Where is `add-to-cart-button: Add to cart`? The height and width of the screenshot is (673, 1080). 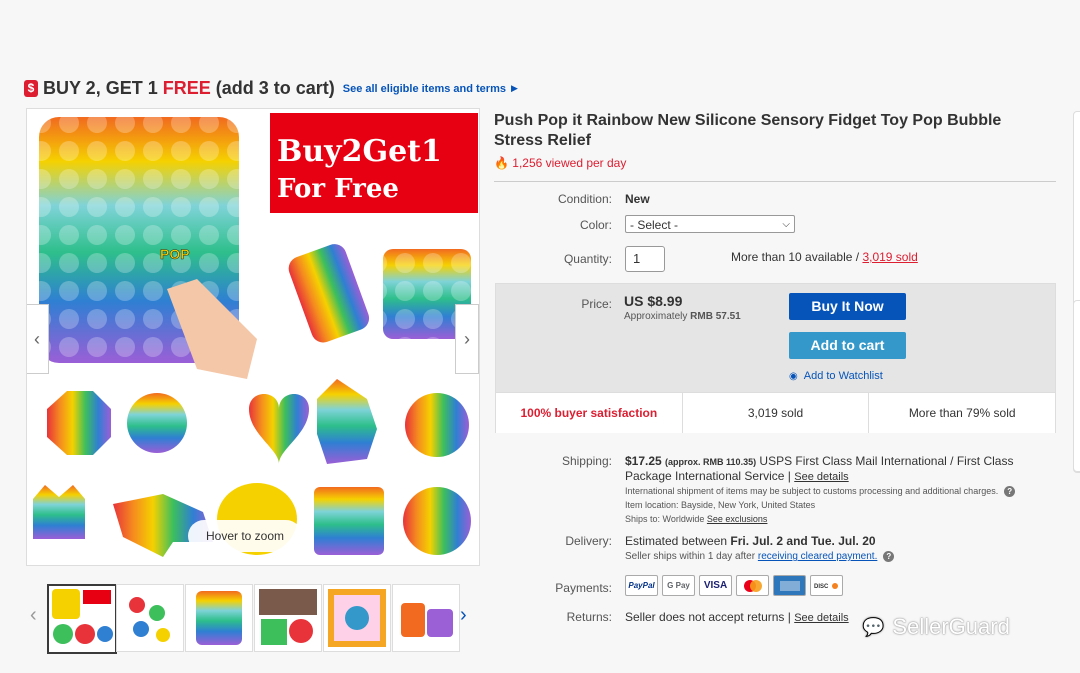 add-to-cart-button: Add to cart is located at coordinates (847, 345).